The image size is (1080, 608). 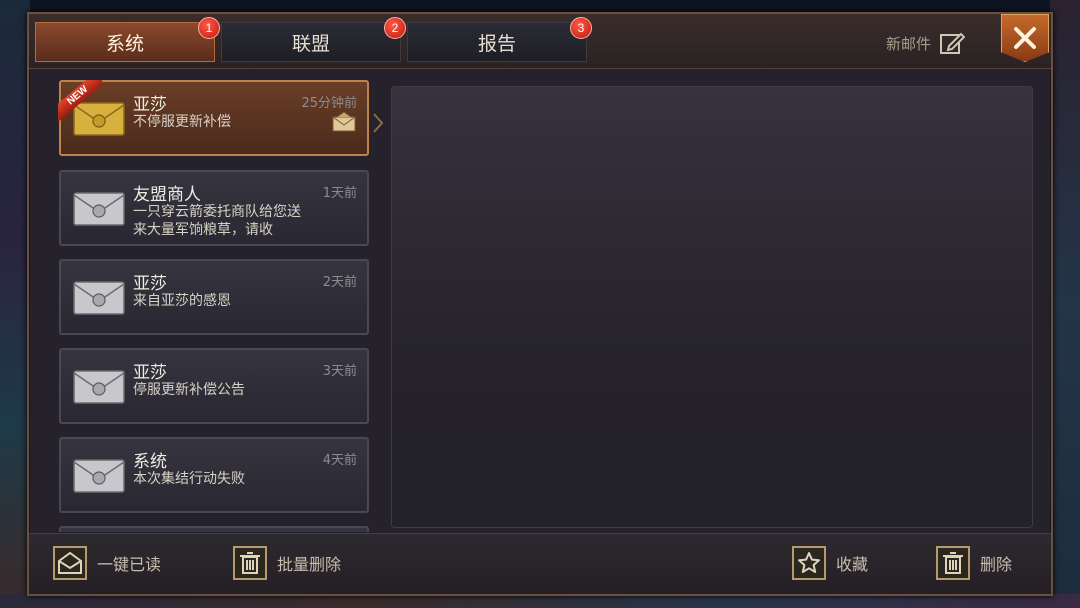 What do you see at coordinates (182, 301) in the screenshot?
I see `mail-preview: 来自亚莎的感恩` at bounding box center [182, 301].